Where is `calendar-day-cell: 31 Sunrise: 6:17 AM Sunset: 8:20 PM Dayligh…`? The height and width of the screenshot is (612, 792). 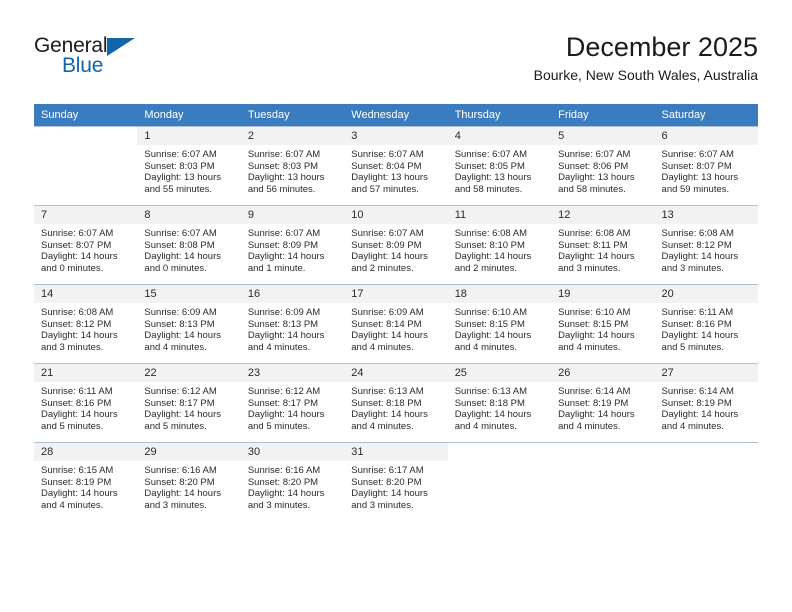
calendar-day-cell: 31 Sunrise: 6:17 AM Sunset: 8:20 PM Dayligh… is located at coordinates (396, 481).